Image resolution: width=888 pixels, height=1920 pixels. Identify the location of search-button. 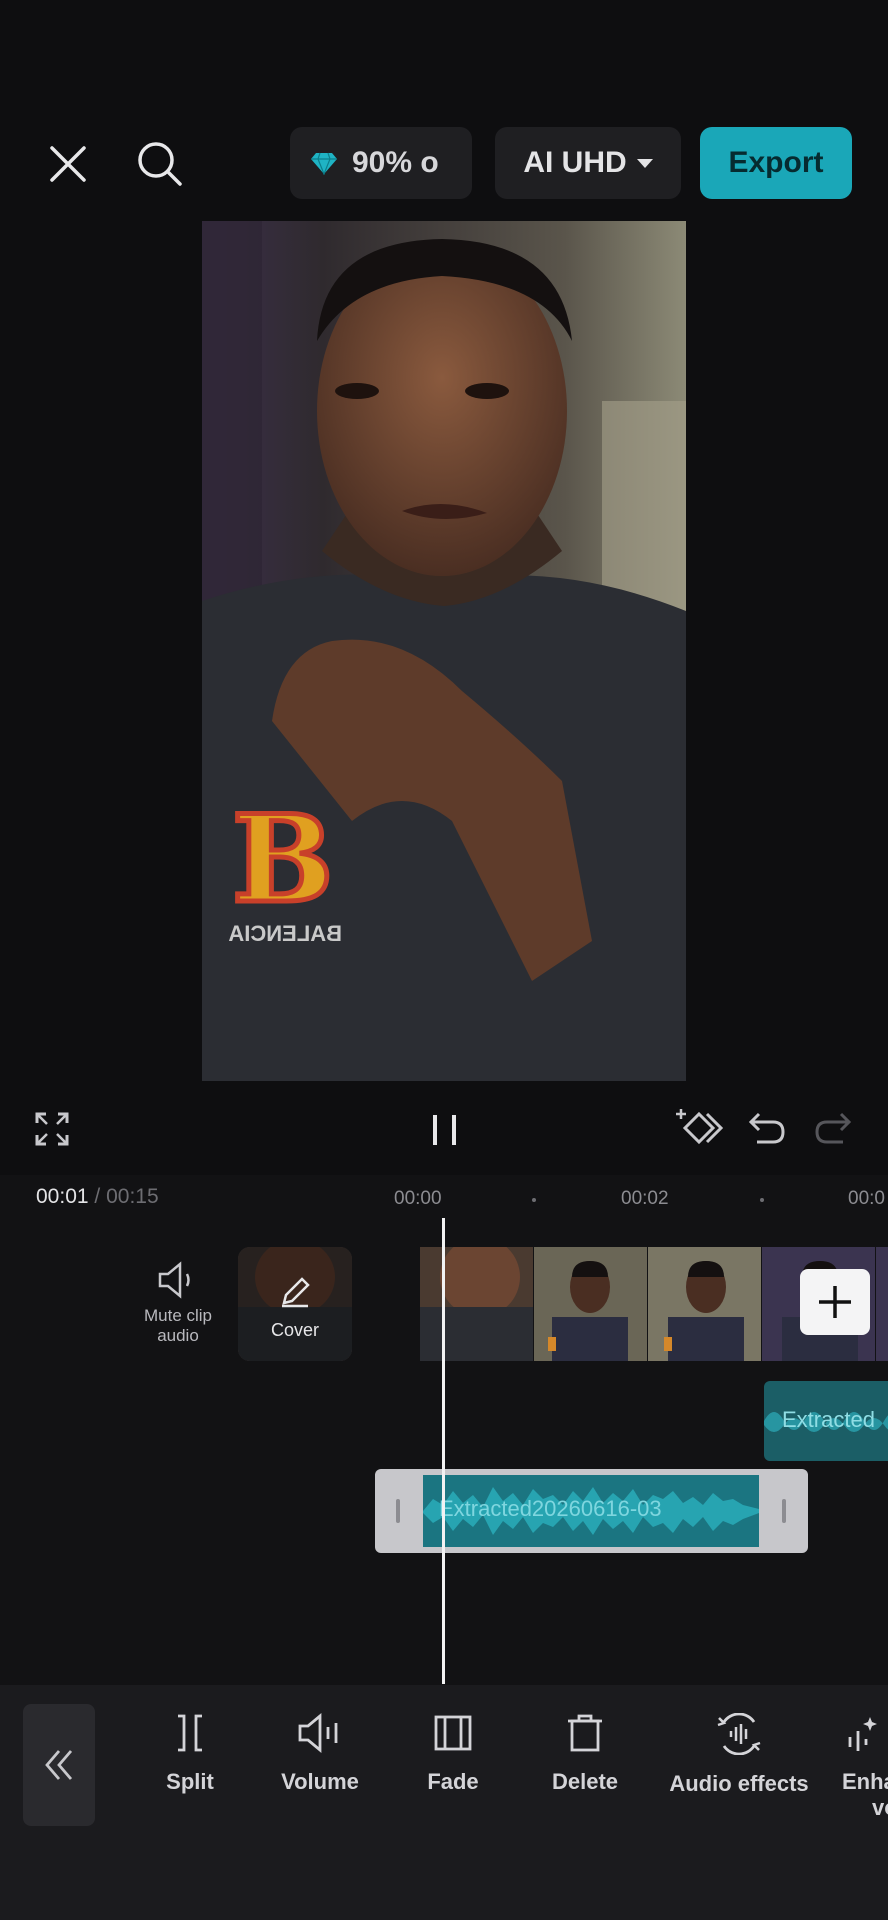
(160, 164).